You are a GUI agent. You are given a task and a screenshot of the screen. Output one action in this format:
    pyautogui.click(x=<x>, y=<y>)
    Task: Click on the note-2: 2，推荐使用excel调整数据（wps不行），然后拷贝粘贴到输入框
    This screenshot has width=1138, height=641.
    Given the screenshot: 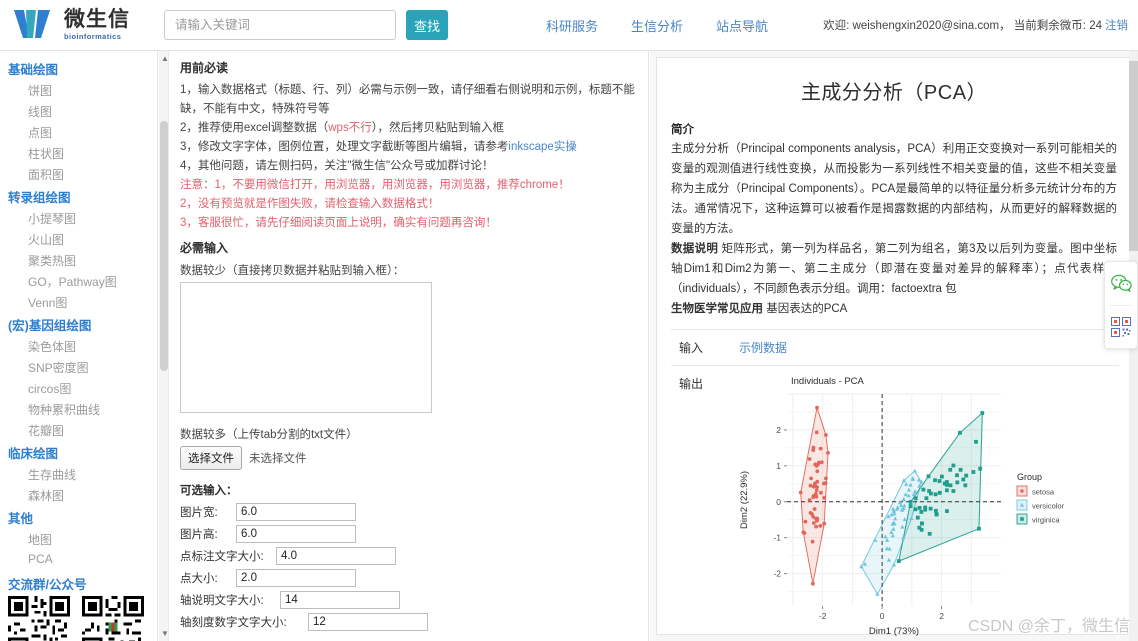 What is the action you would take?
    pyautogui.click(x=342, y=128)
    